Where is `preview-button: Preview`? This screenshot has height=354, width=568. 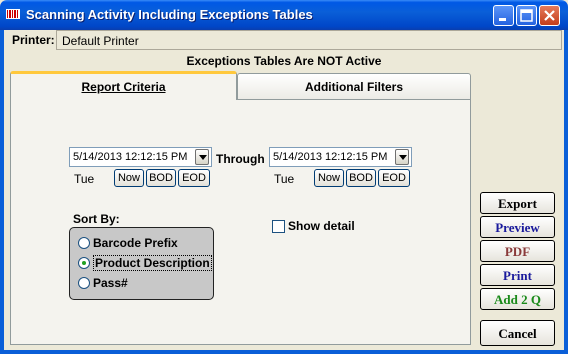 preview-button: Preview is located at coordinates (517, 227).